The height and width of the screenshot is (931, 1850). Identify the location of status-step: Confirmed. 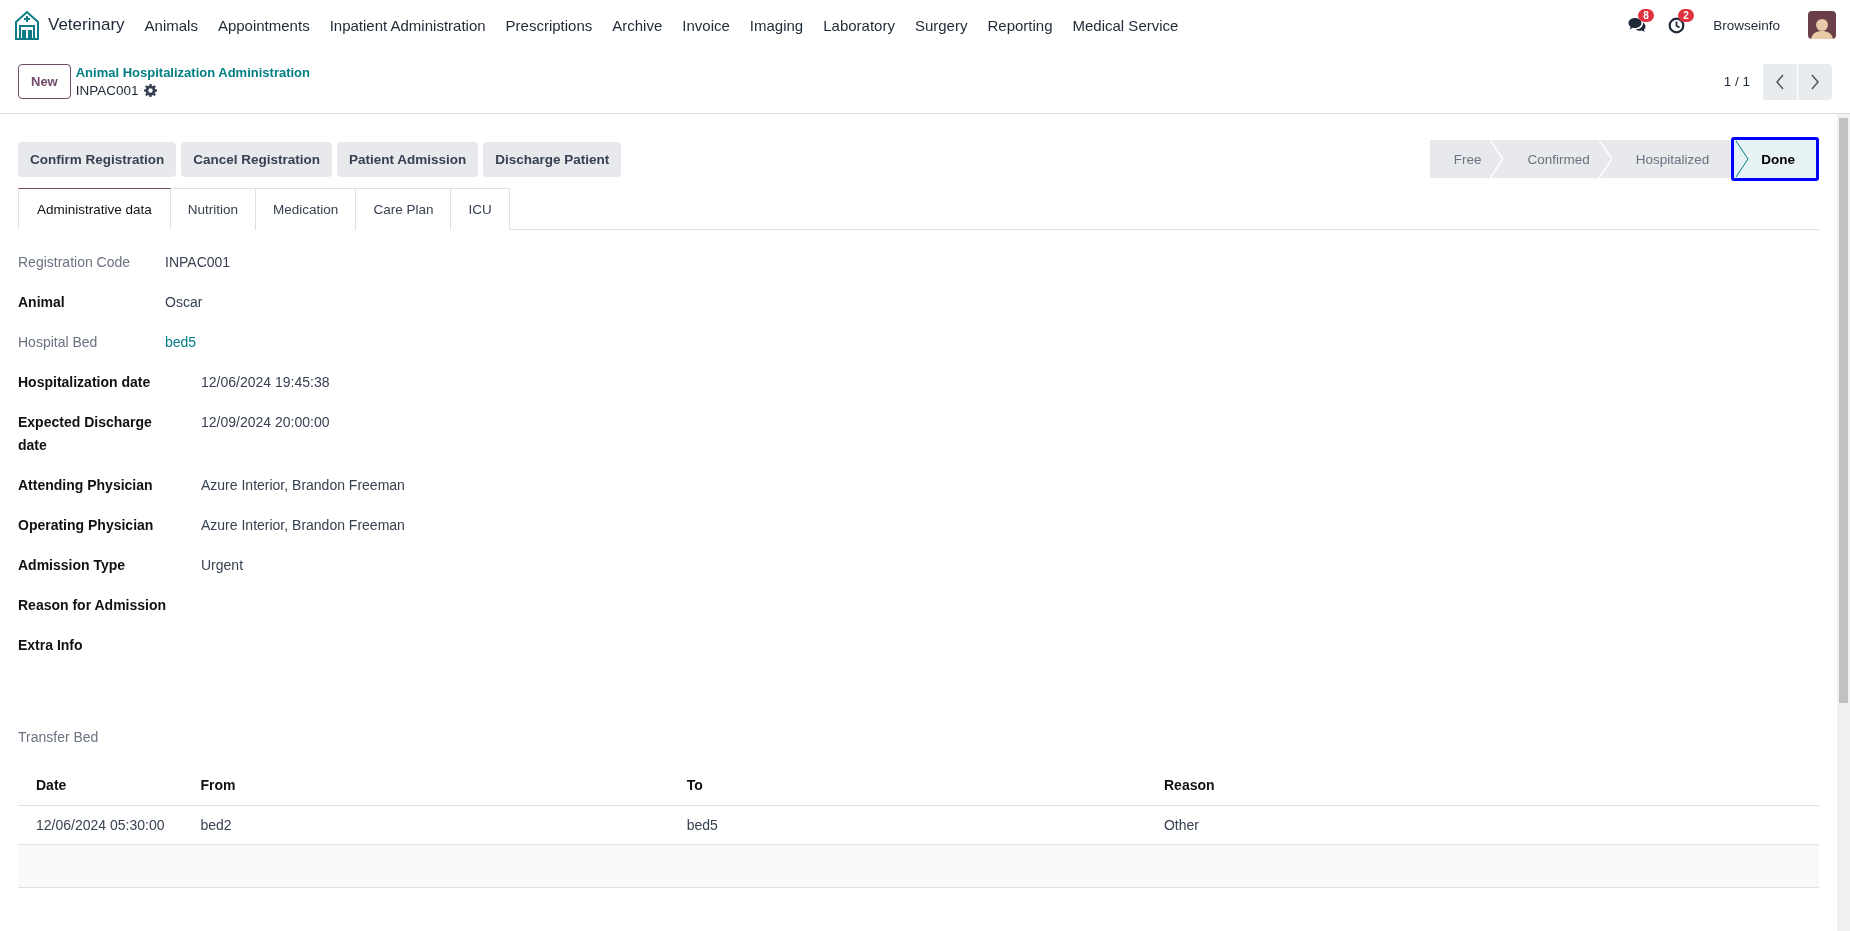
(1557, 159).